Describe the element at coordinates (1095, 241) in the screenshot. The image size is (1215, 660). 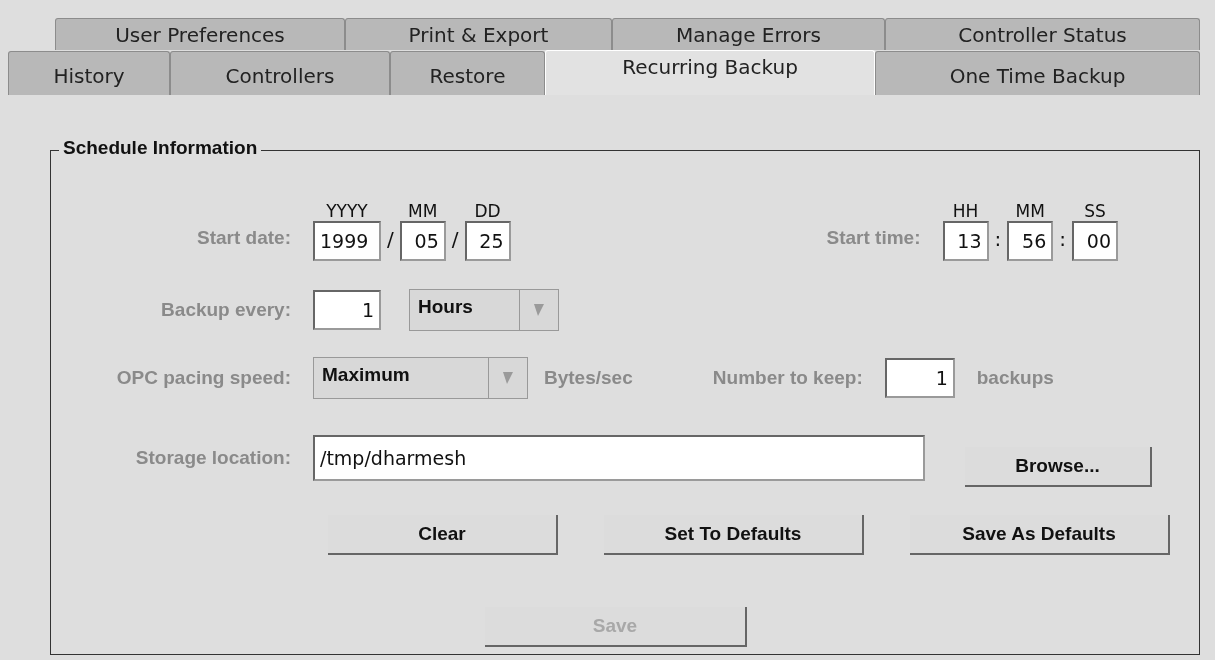
I see `time-field: 00` at that location.